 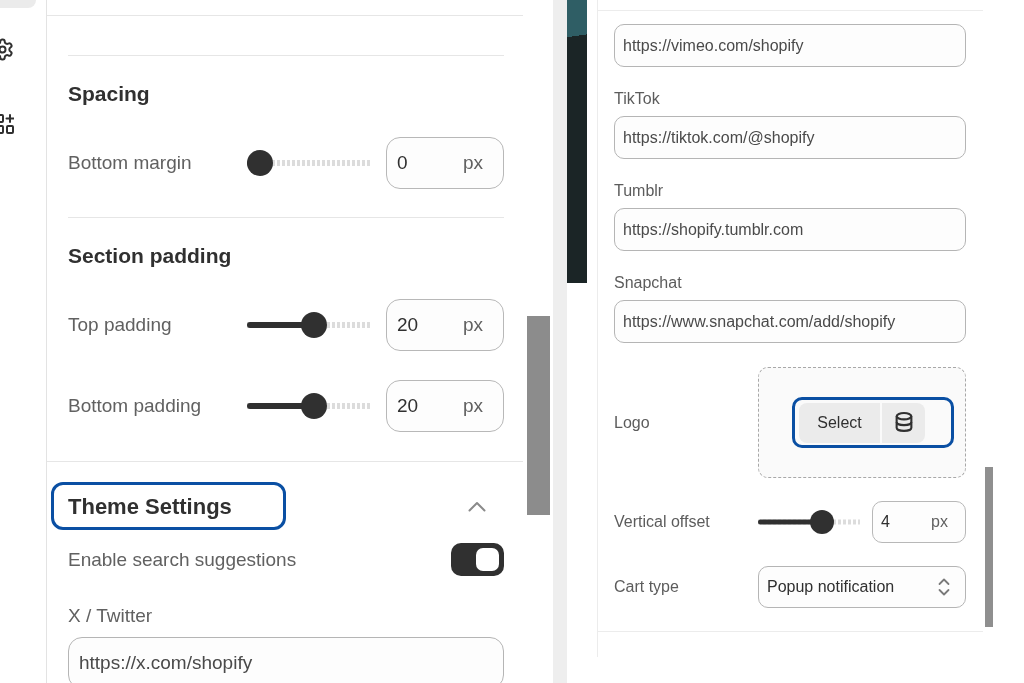 What do you see at coordinates (111, 616) in the screenshot?
I see `field-label: X / Twitter` at bounding box center [111, 616].